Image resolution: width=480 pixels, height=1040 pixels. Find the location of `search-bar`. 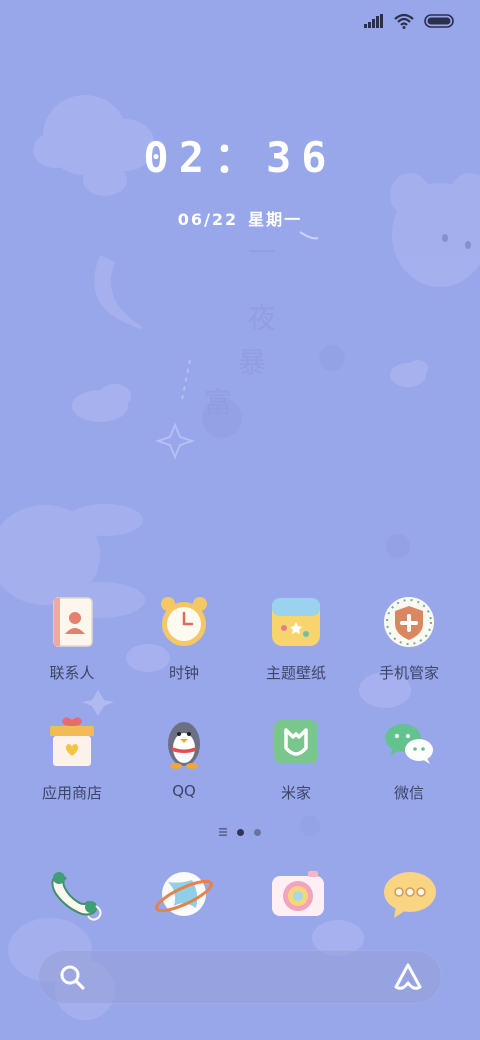

search-bar is located at coordinates (240, 977).